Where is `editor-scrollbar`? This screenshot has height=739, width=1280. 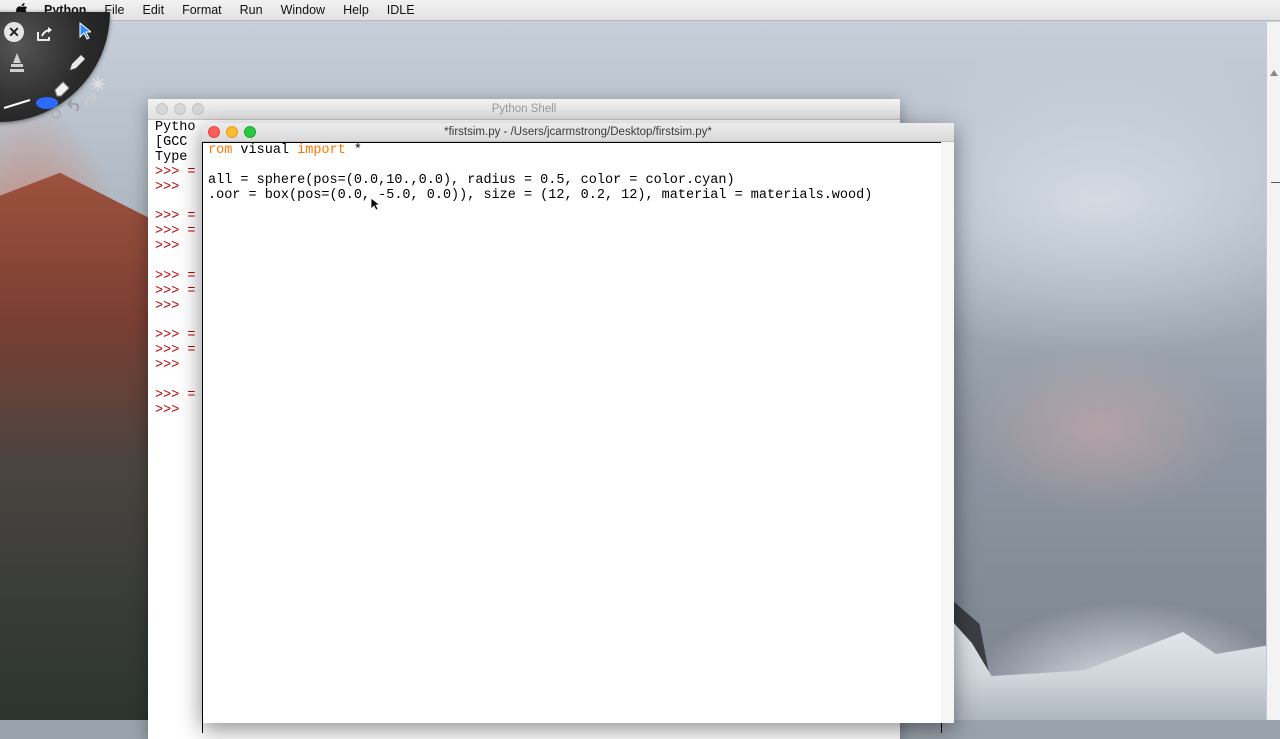 editor-scrollbar is located at coordinates (947, 432).